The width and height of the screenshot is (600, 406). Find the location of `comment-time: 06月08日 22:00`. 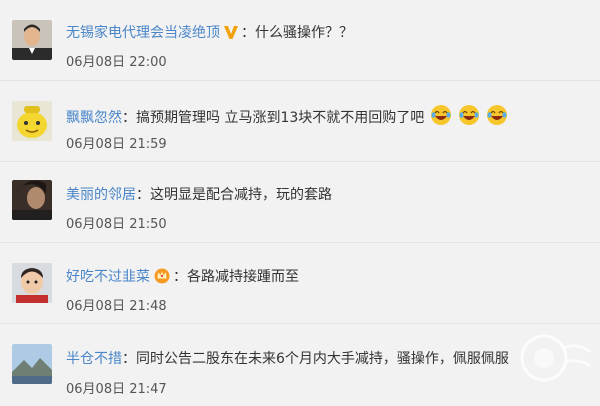

comment-time: 06月08日 22:00 is located at coordinates (116, 62).